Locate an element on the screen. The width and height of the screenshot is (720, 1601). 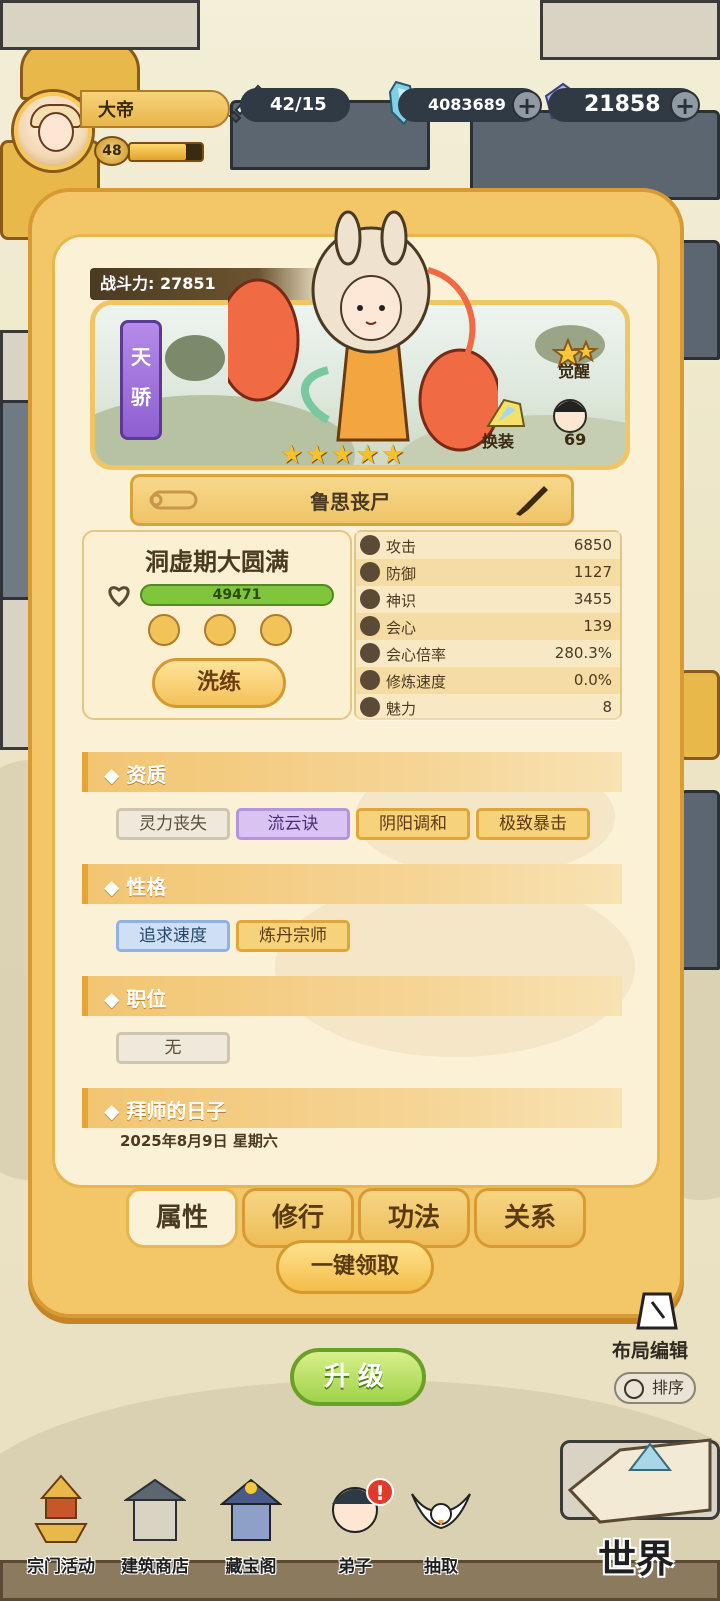
stat-value: 139 is located at coordinates (597, 626).